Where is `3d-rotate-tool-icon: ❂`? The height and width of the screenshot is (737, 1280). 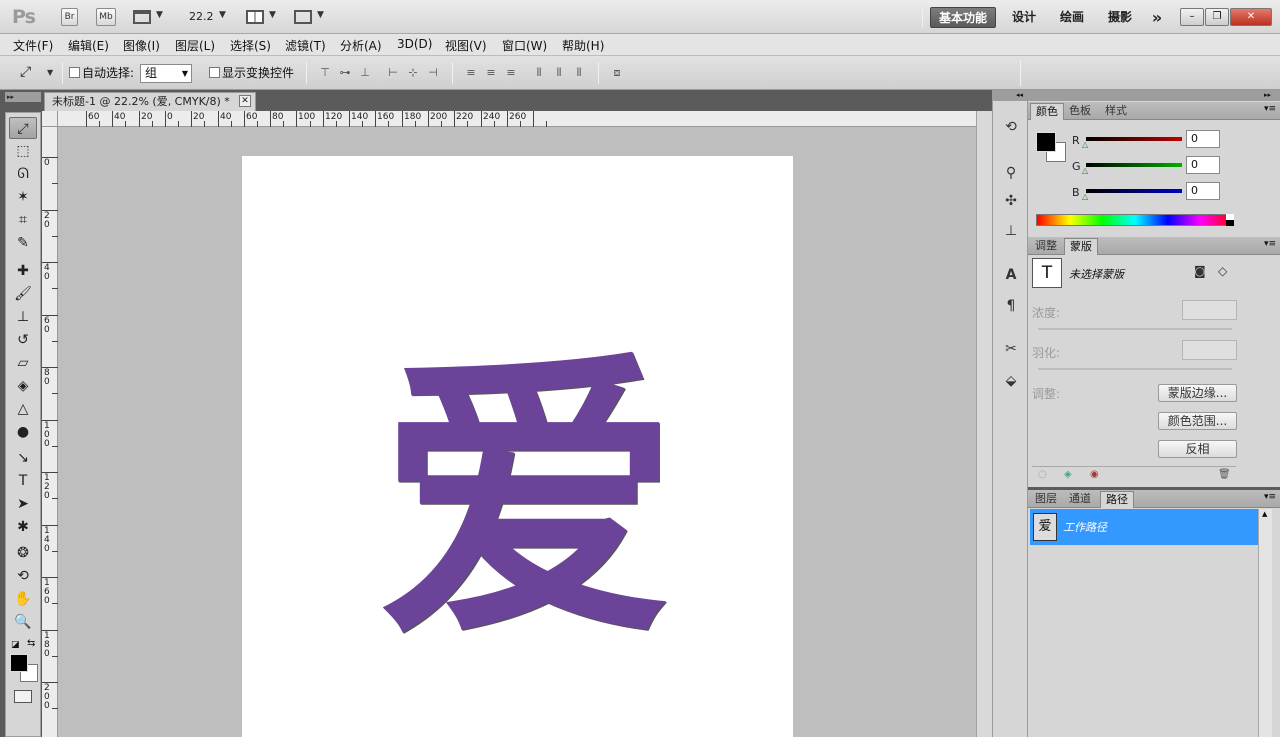
3d-rotate-tool-icon: ❂ is located at coordinates (23, 553).